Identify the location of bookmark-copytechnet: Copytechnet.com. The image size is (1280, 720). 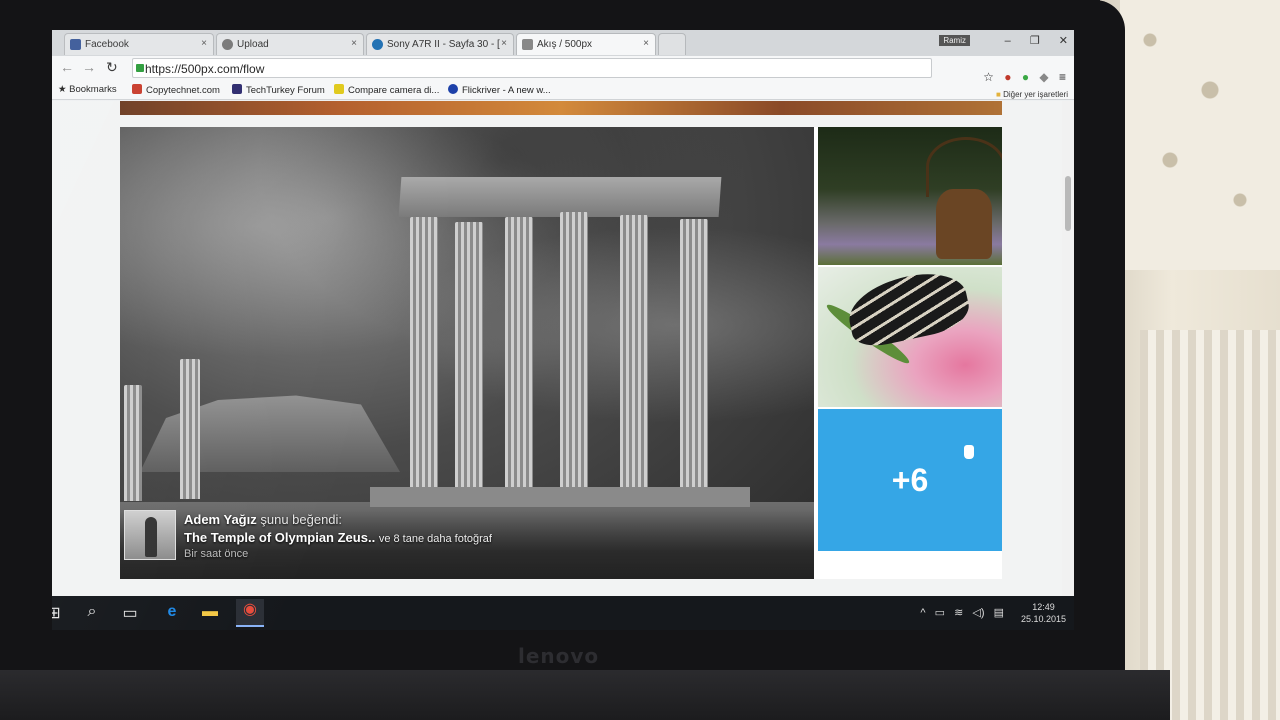
(176, 90).